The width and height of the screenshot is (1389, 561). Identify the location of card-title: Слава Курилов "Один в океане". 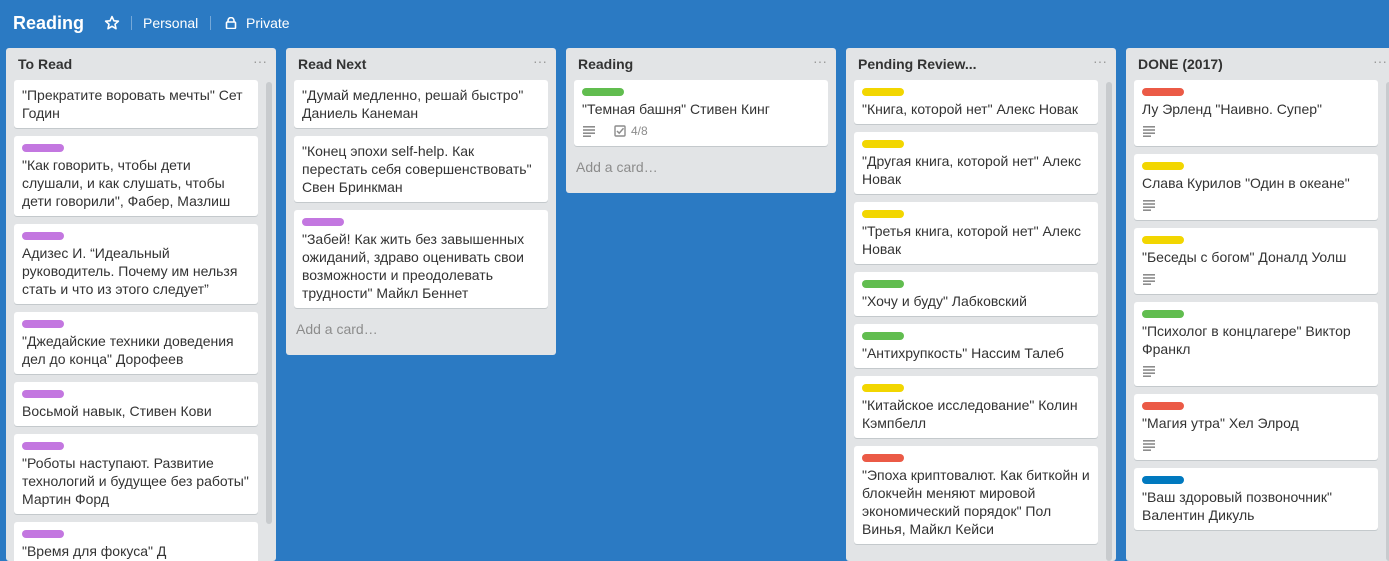
(1246, 183).